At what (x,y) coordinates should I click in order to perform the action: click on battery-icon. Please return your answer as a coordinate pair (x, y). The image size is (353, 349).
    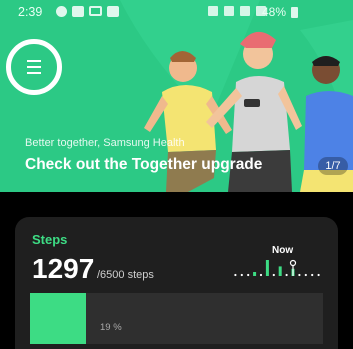
    Looking at the image, I should click on (294, 12).